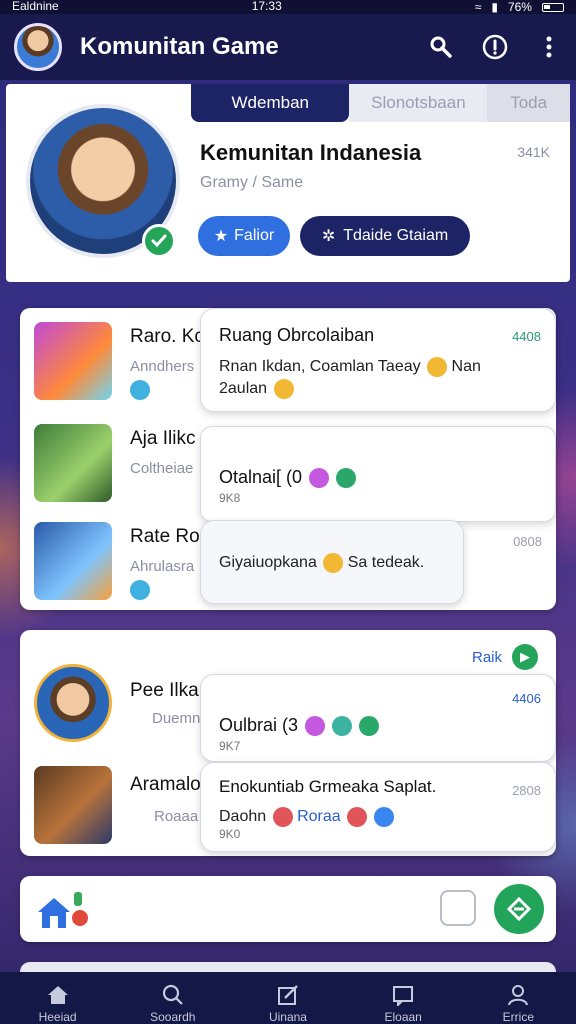 This screenshot has height=1024, width=576. Describe the element at coordinates (319, 816) in the screenshot. I see `mention-link: Roraa` at that location.